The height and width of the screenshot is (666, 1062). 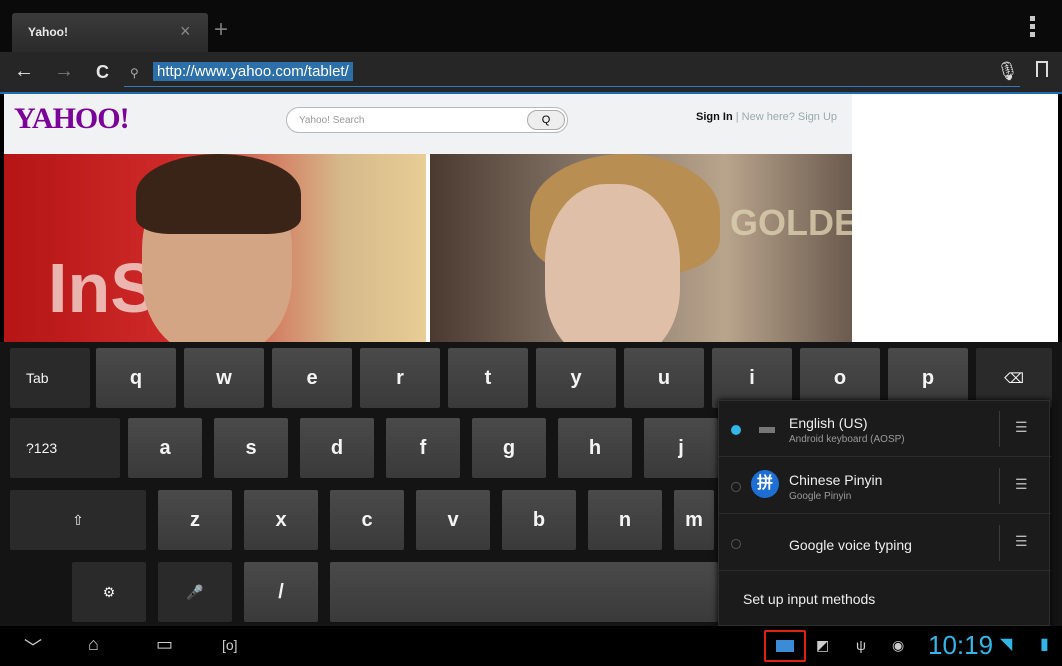 I want to click on key-e: e, so click(x=312, y=378).